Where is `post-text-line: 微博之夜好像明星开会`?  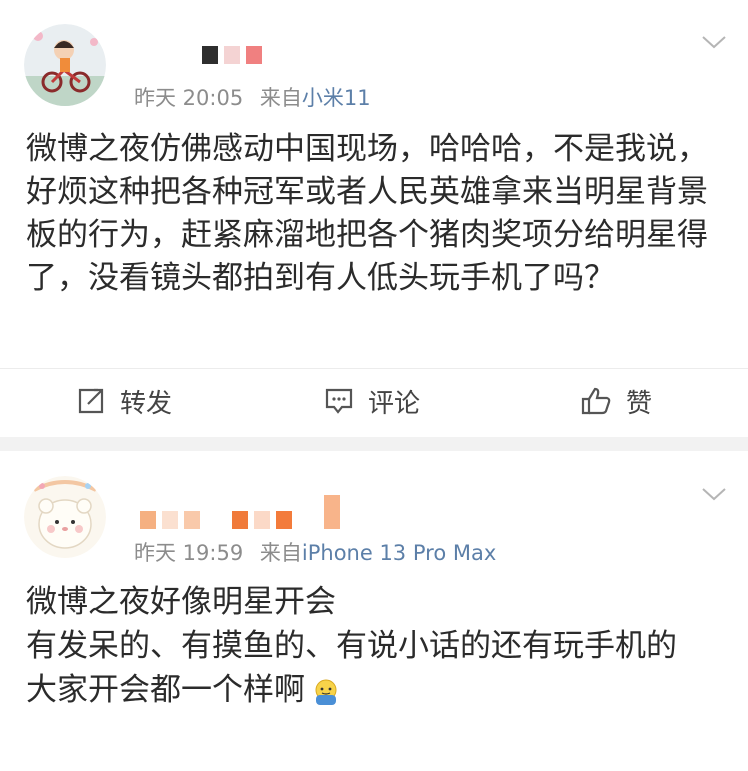 post-text-line: 微博之夜好像明星开会 is located at coordinates (181, 602).